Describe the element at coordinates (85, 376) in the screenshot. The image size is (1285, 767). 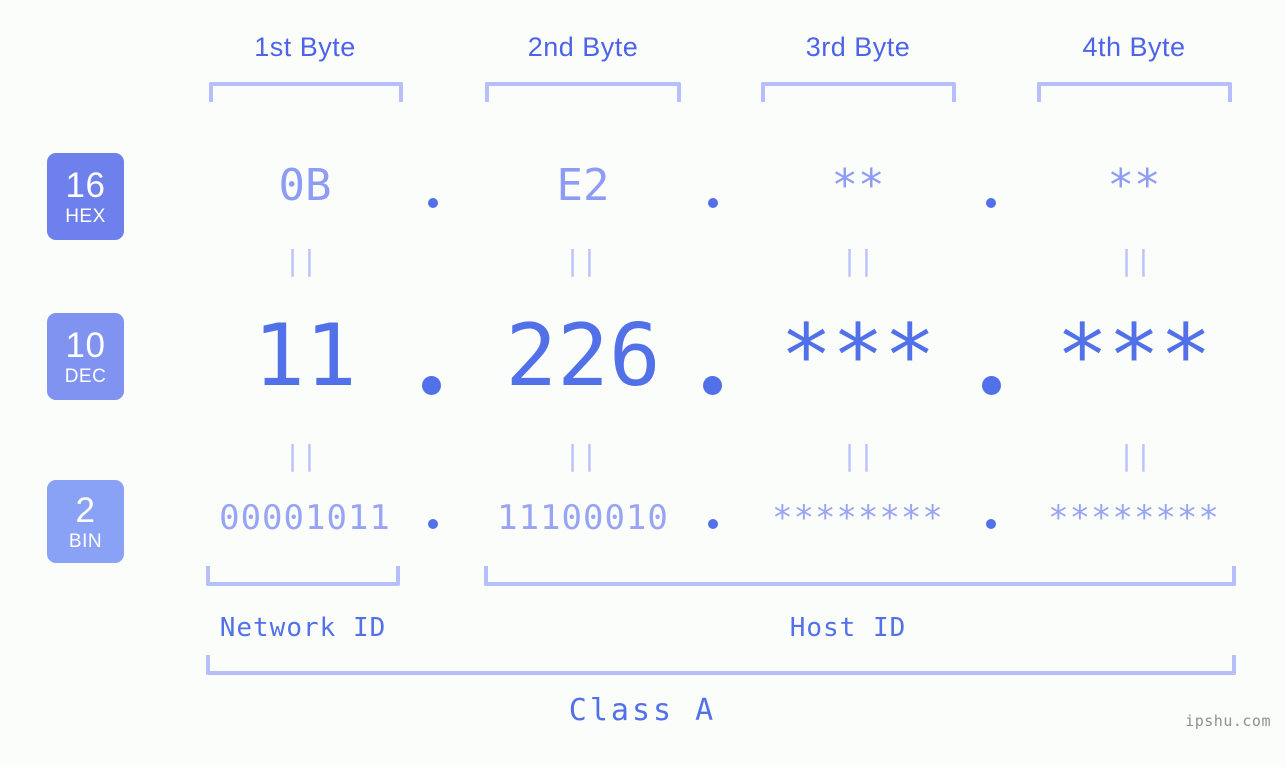
I see `base-badge-dec-name: DEC` at that location.